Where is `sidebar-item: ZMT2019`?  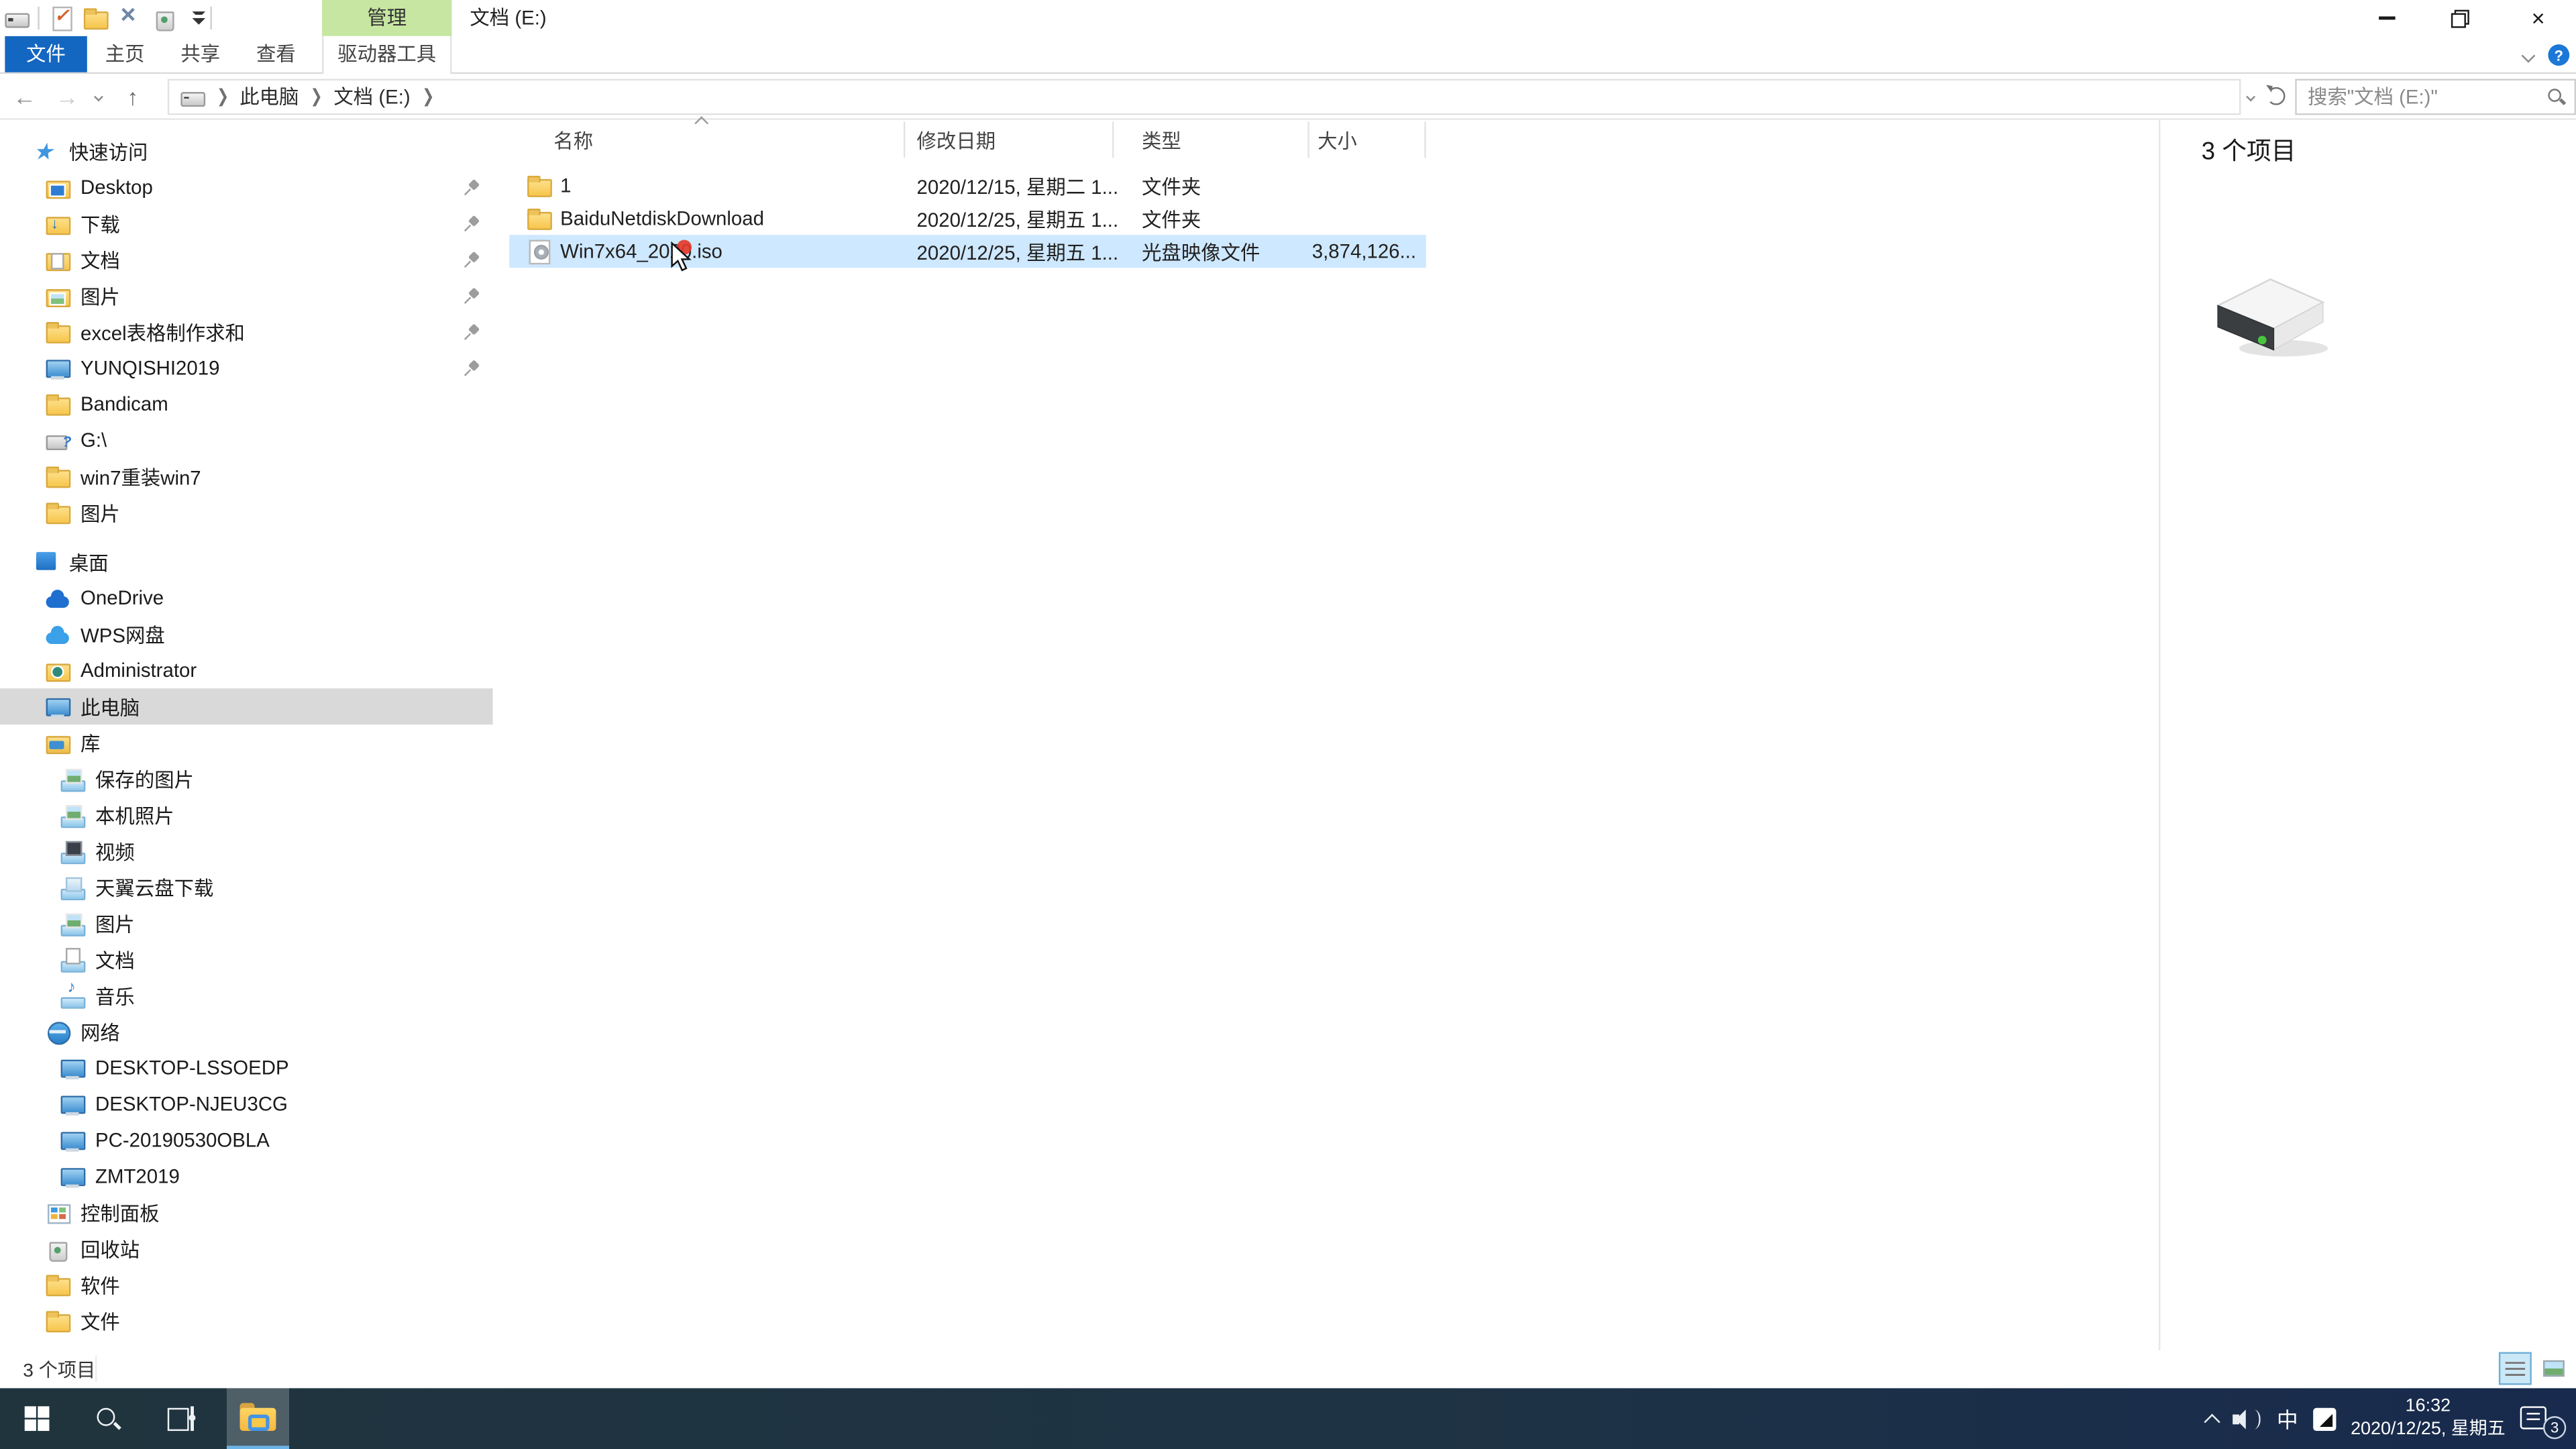
sidebar-item: ZMT2019 is located at coordinates (246, 1177).